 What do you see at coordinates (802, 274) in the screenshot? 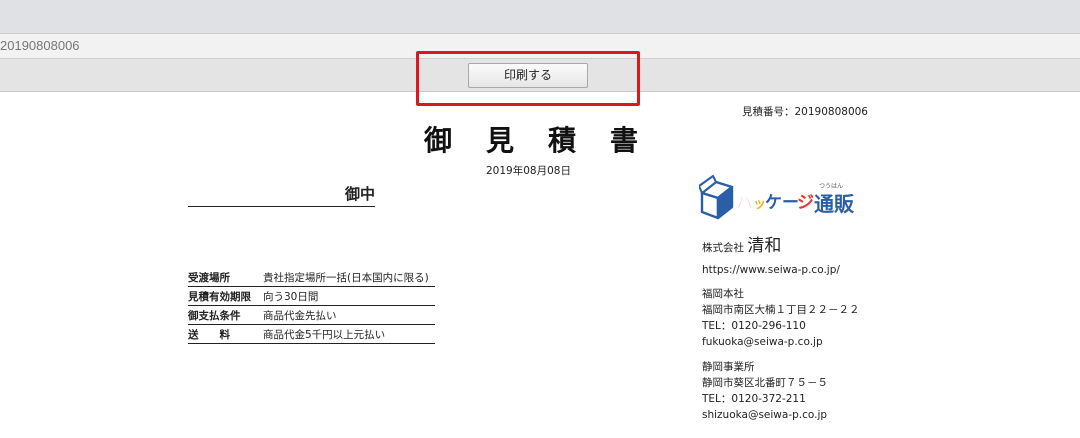
I see `company-url: https://www.seiwa-p.co.jp/` at bounding box center [802, 274].